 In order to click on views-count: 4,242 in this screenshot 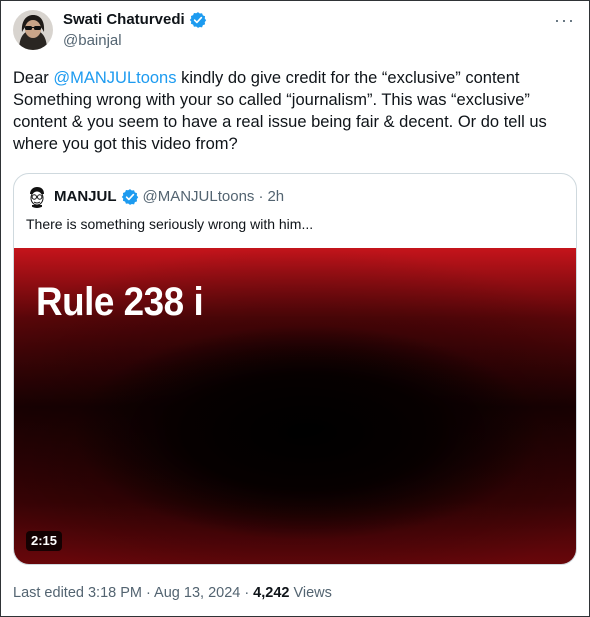, I will do `click(271, 593)`.